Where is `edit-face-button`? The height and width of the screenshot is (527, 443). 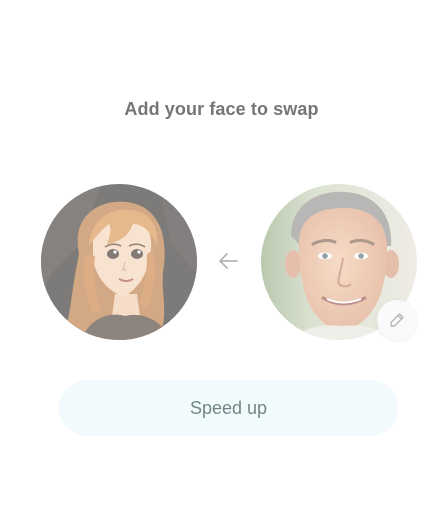
edit-face-button is located at coordinates (397, 320).